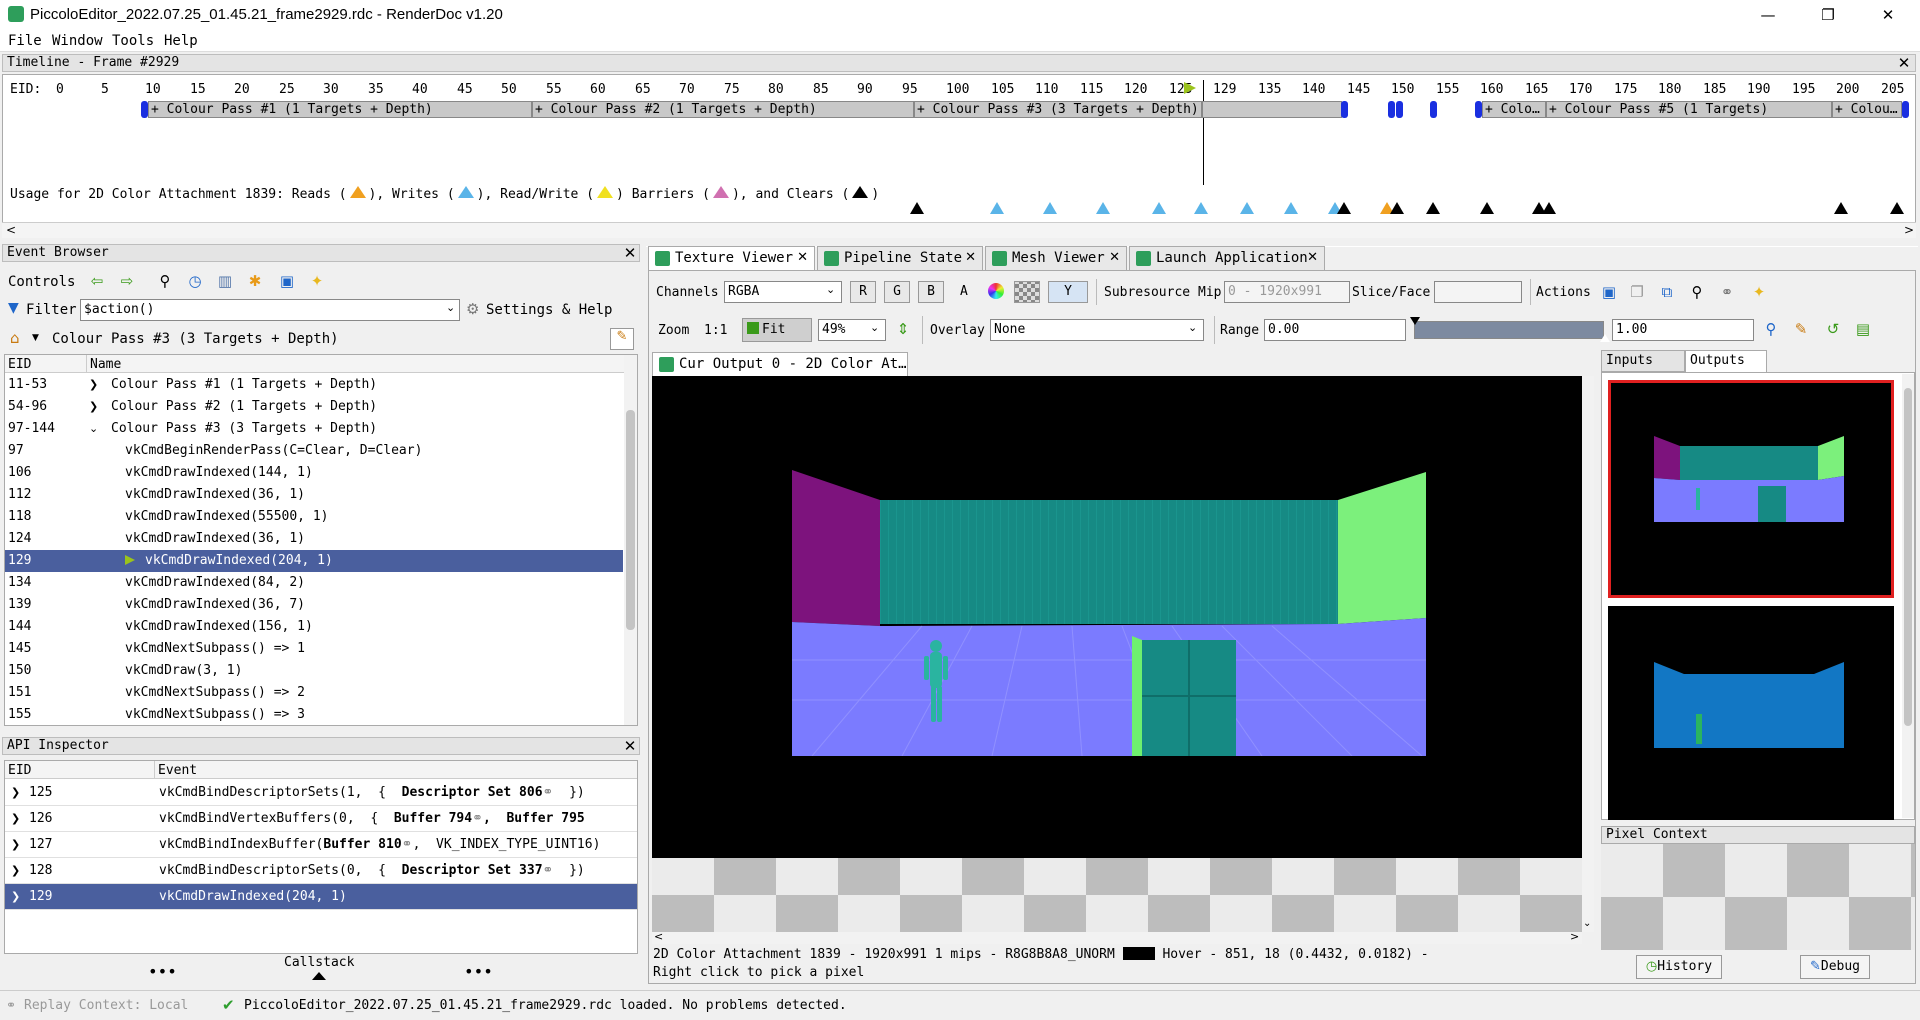 Image resolution: width=1920 pixels, height=1020 pixels. Describe the element at coordinates (97, 281) in the screenshot. I see `previous-event-icon: ⇦` at that location.